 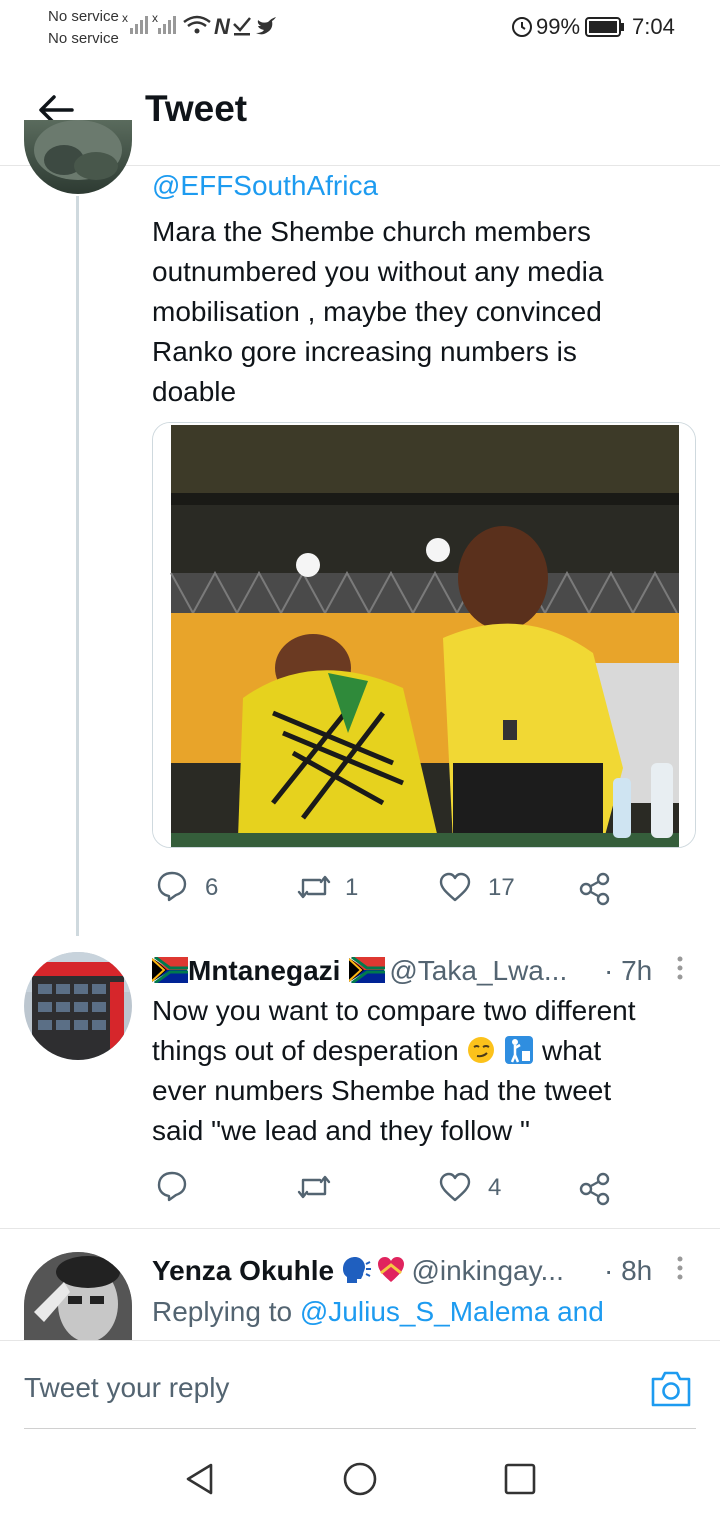 I want to click on replying-to: Replying to @Julius_S_Malema and, so click(x=378, y=1312).